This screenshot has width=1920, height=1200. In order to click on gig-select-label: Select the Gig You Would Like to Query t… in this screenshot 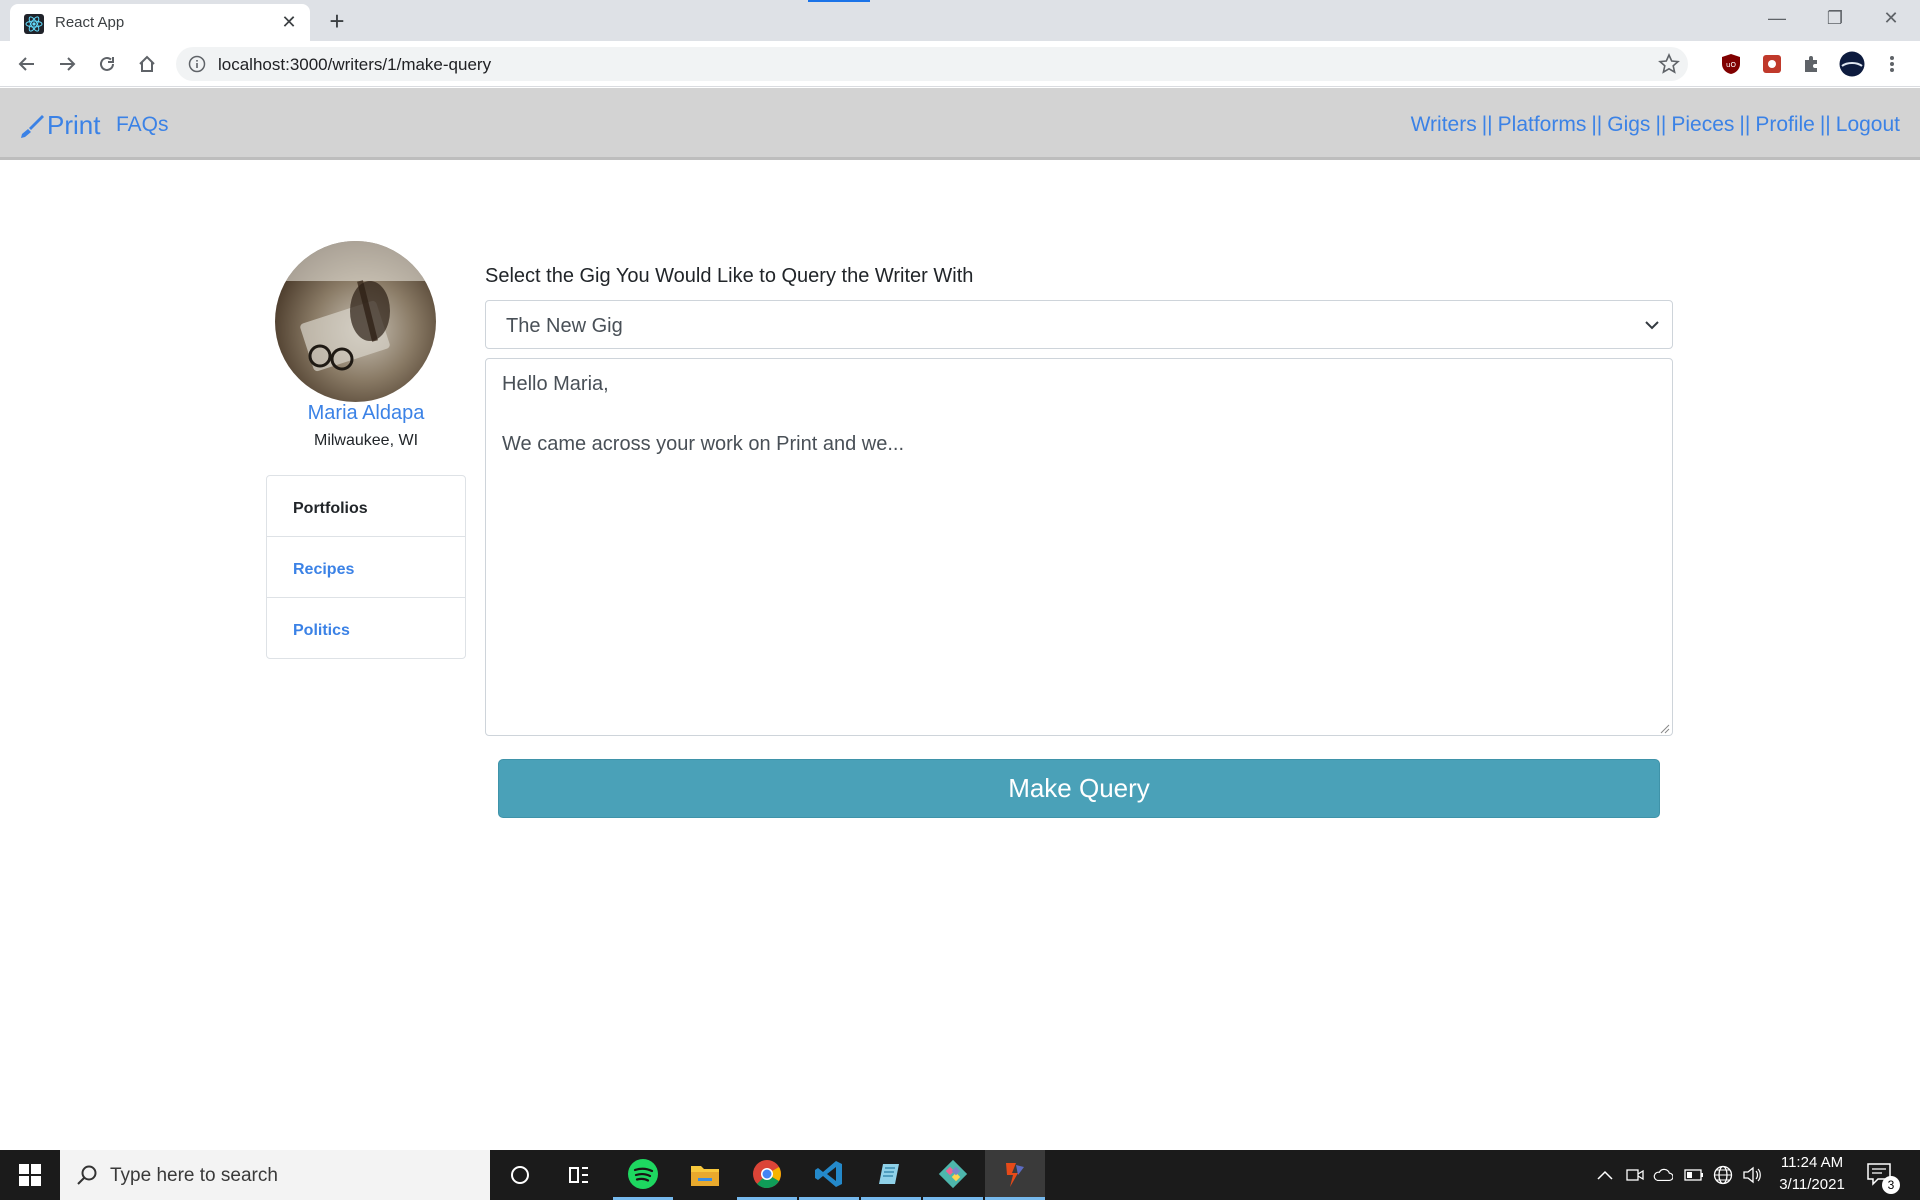, I will do `click(729, 276)`.